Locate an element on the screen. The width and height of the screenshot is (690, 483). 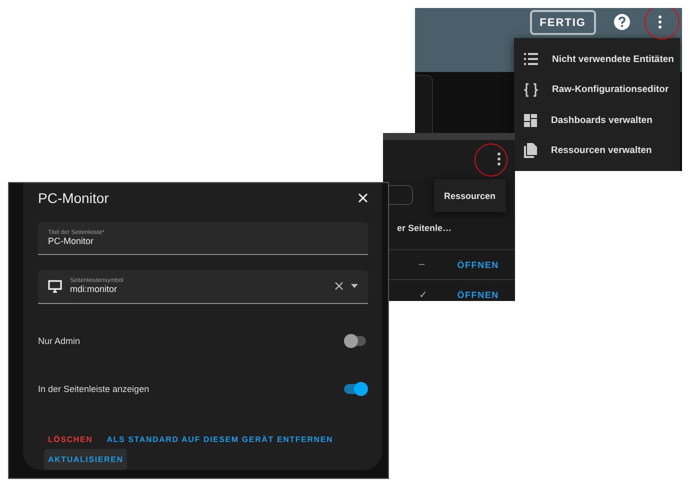
highlight-circle is located at coordinates (491, 160).